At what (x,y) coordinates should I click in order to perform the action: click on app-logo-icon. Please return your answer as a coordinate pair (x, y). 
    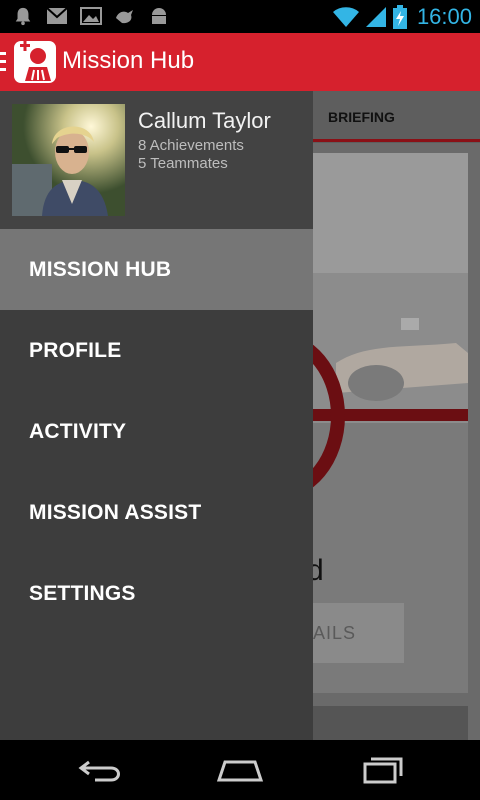
    Looking at the image, I should click on (35, 62).